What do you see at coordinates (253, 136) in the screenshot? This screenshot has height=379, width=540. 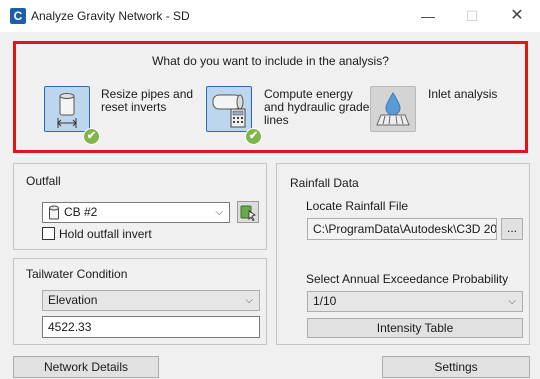 I see `compute-egl-hgl-check-icon: ✔` at bounding box center [253, 136].